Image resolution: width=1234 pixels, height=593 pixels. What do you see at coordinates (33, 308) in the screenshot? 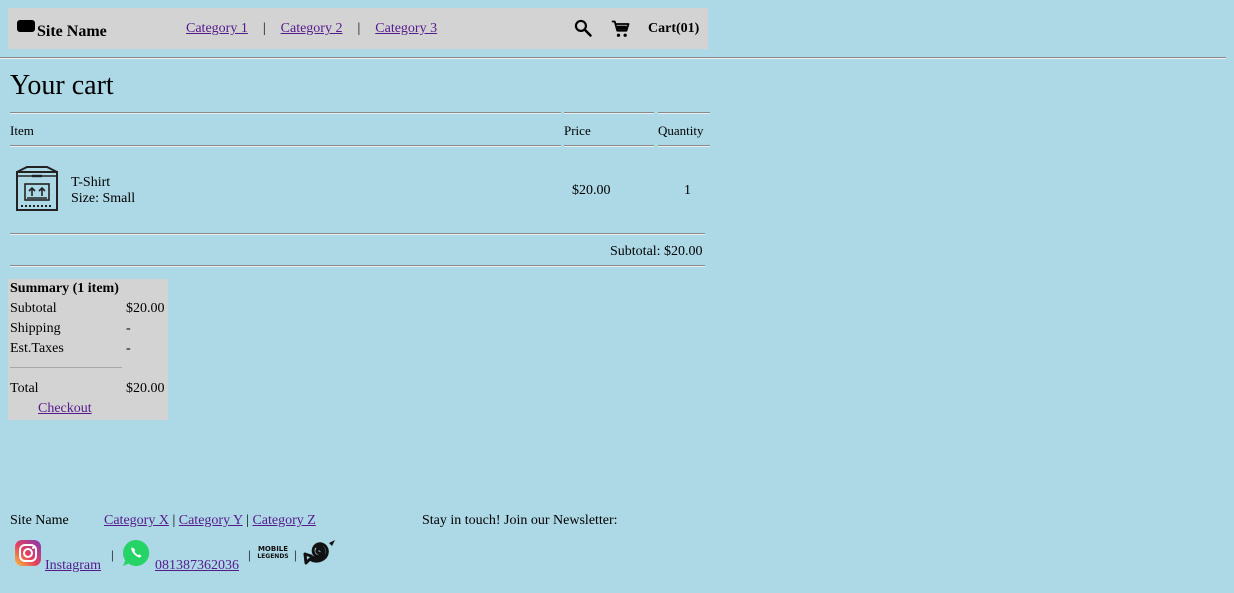
I see `summary-subtotal-label: Subtotal` at bounding box center [33, 308].